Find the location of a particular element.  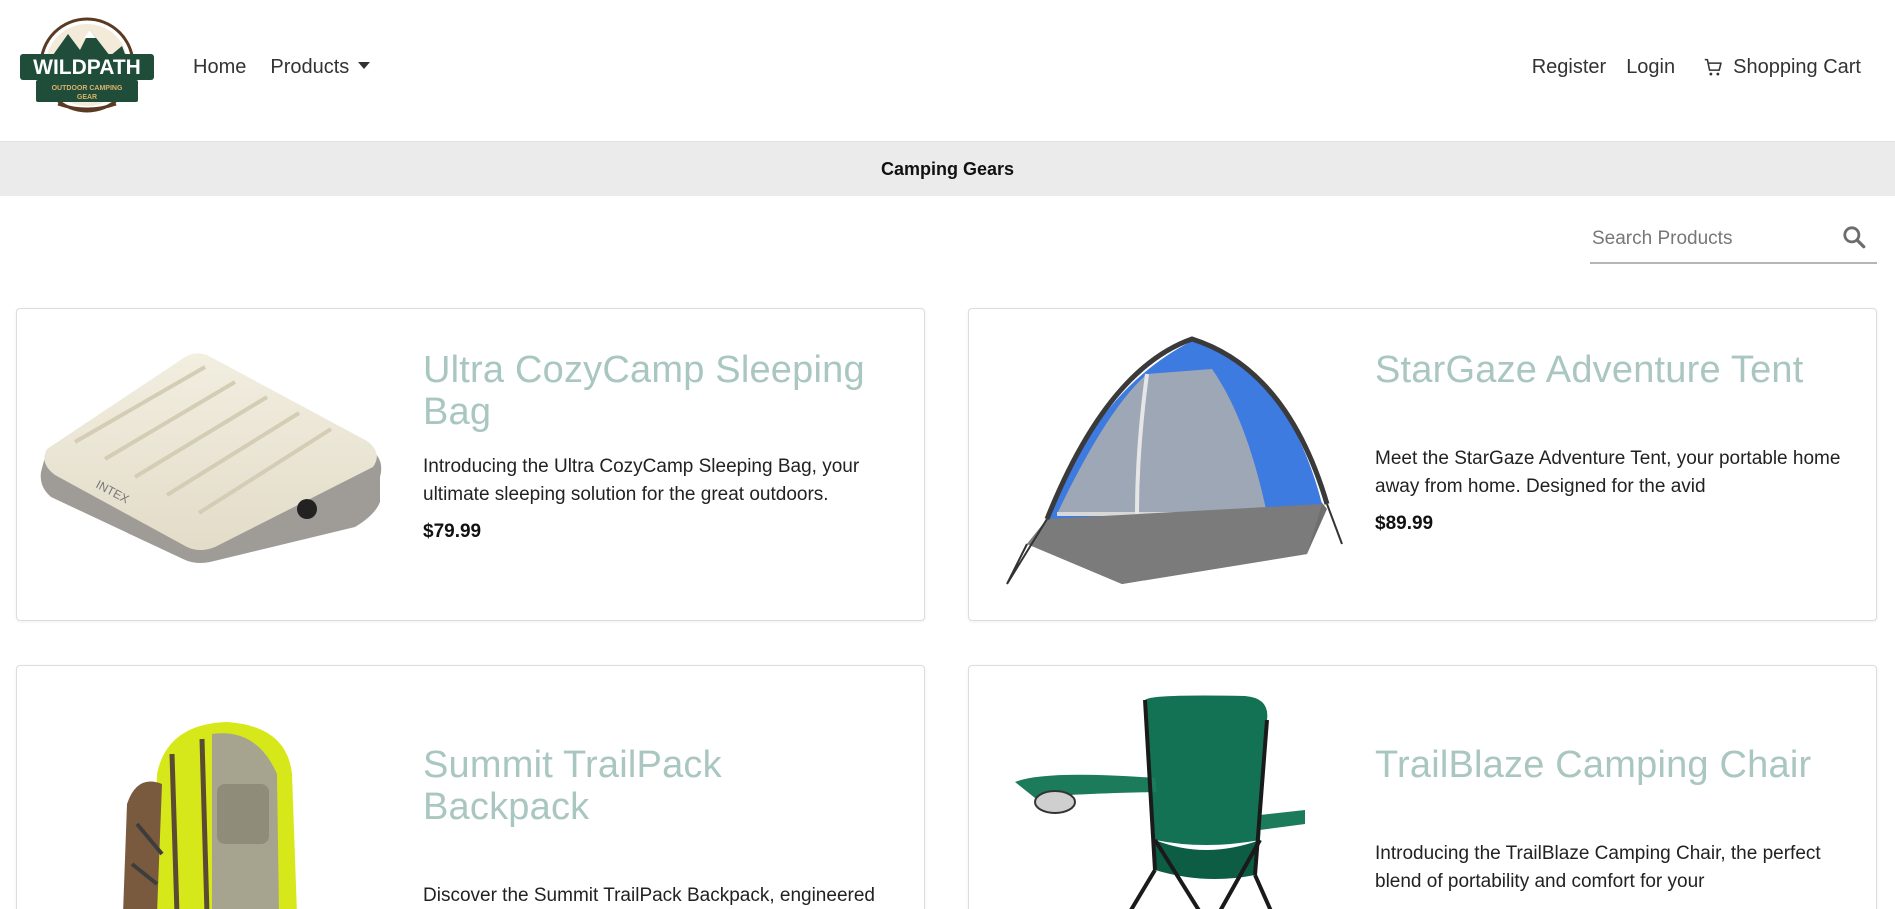

register-link: Register is located at coordinates (1569, 67).